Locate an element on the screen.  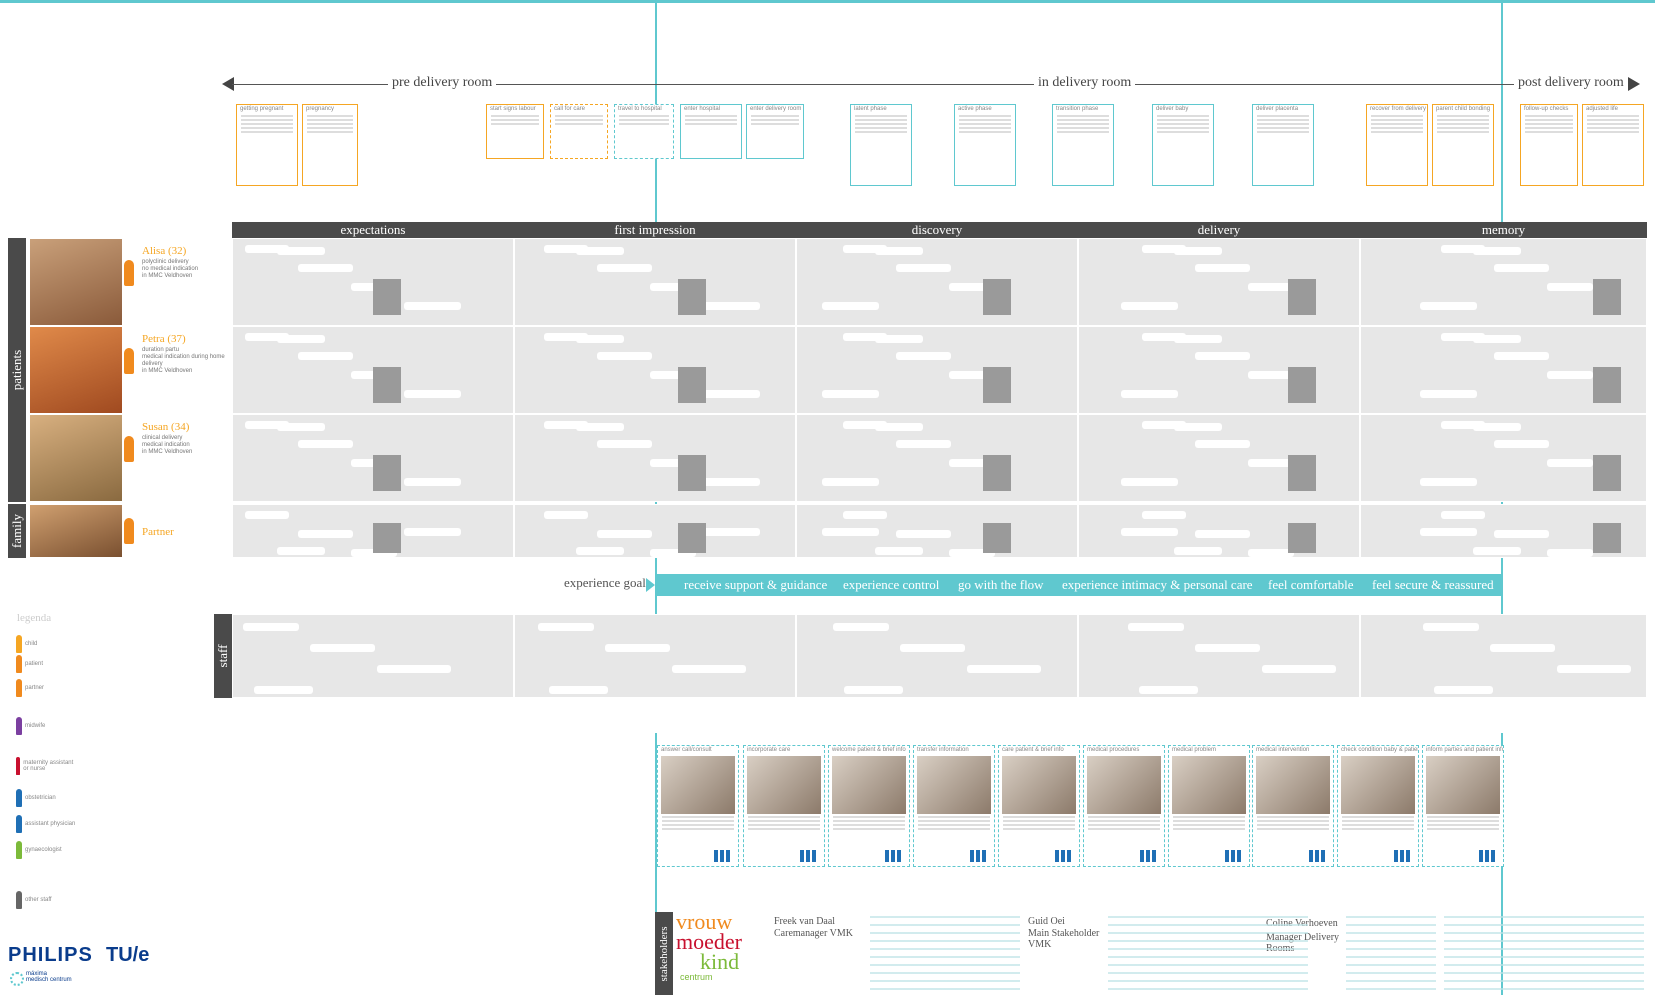
legend-item: midwife is located at coordinates (46, 726).